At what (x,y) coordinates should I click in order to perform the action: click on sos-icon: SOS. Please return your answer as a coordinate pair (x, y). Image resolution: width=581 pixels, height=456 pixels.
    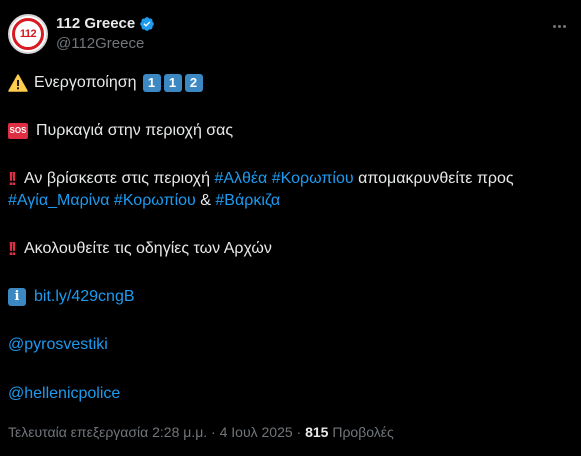
    Looking at the image, I should click on (18, 131).